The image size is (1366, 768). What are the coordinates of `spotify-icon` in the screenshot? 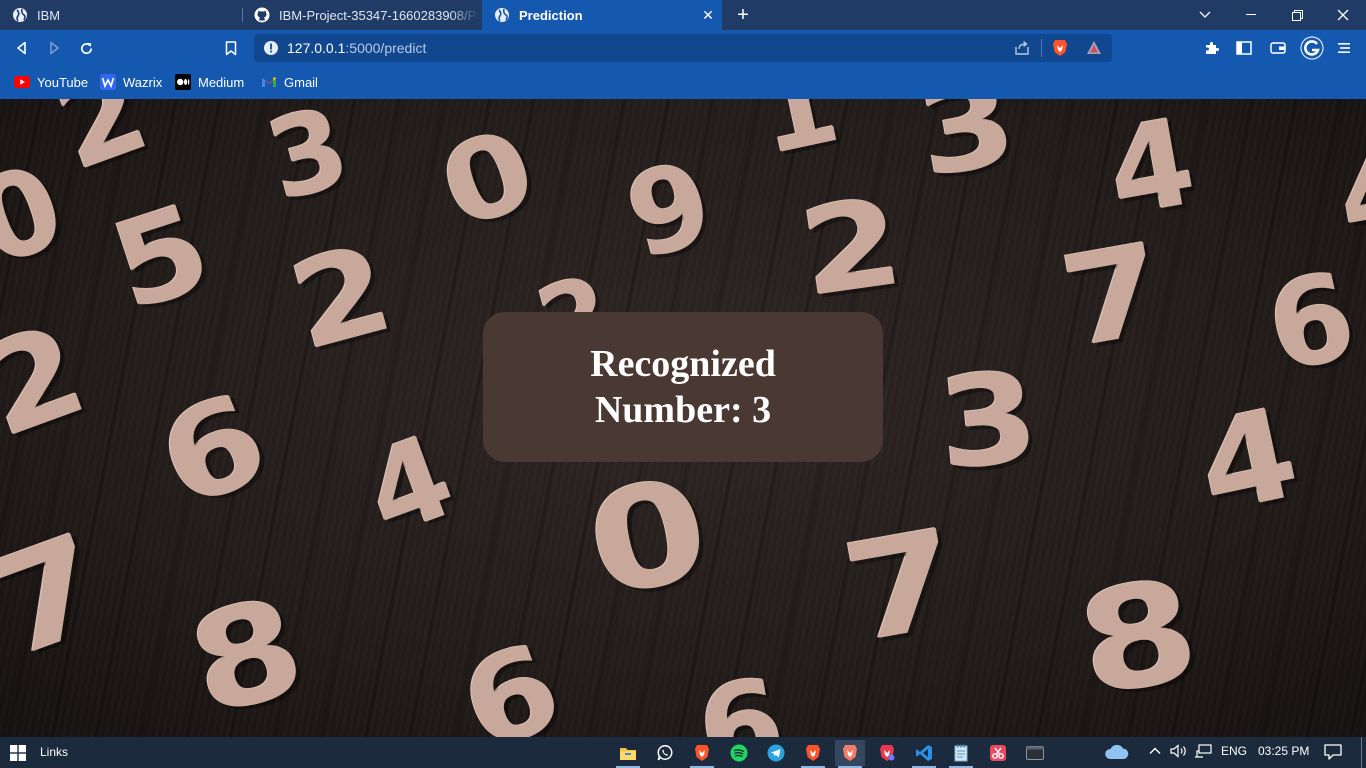 It's located at (739, 753).